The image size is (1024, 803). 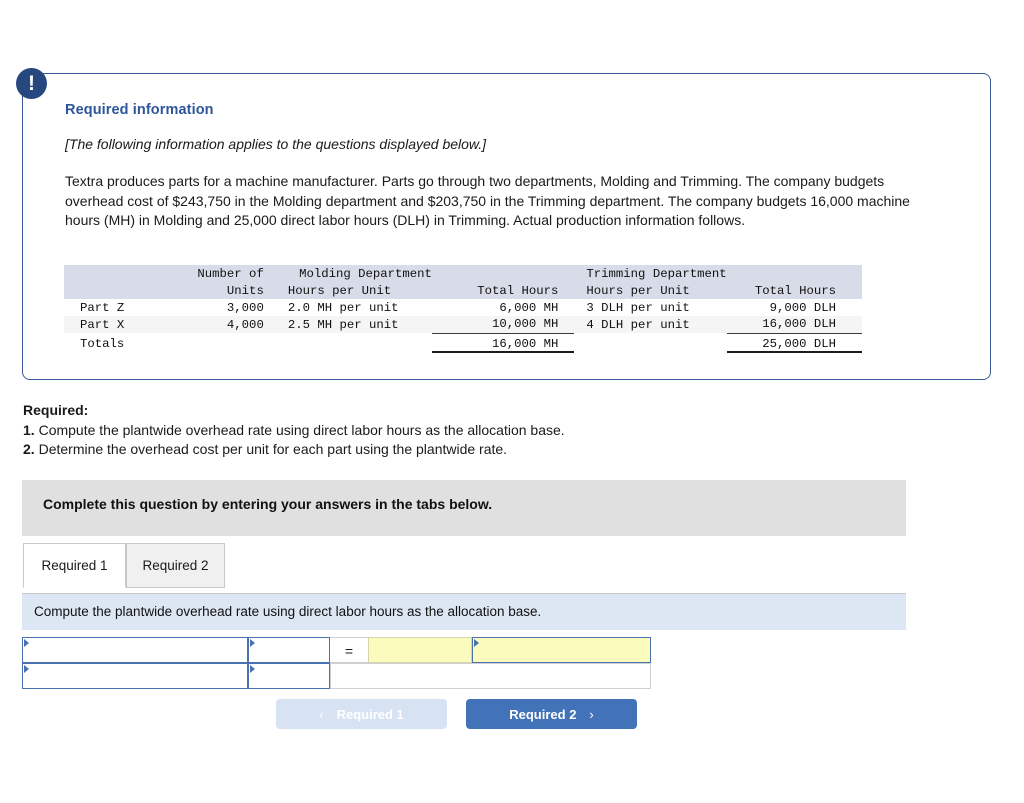 I want to click on cell-totals-trimming-hpu, so click(x=650, y=342).